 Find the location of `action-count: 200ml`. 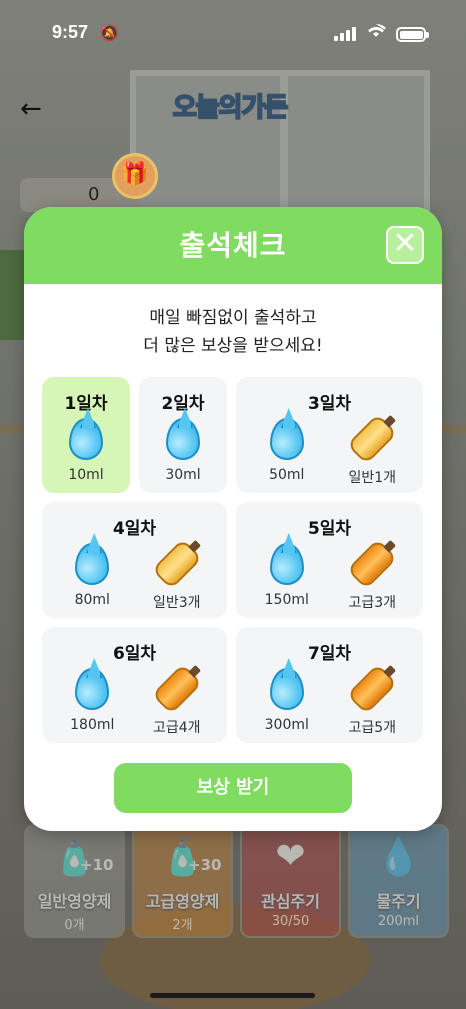

action-count: 200ml is located at coordinates (398, 921).